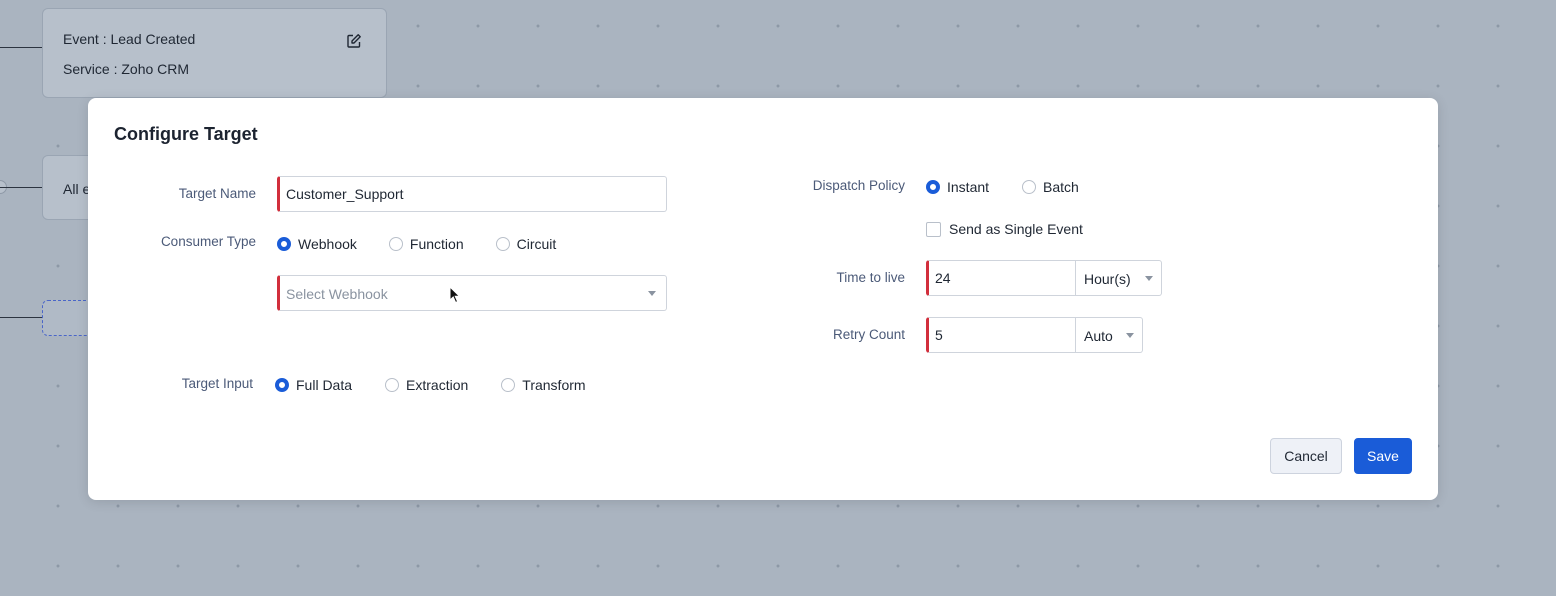 The height and width of the screenshot is (596, 1556). What do you see at coordinates (455, 295) in the screenshot?
I see `mouse-cursor-icon` at bounding box center [455, 295].